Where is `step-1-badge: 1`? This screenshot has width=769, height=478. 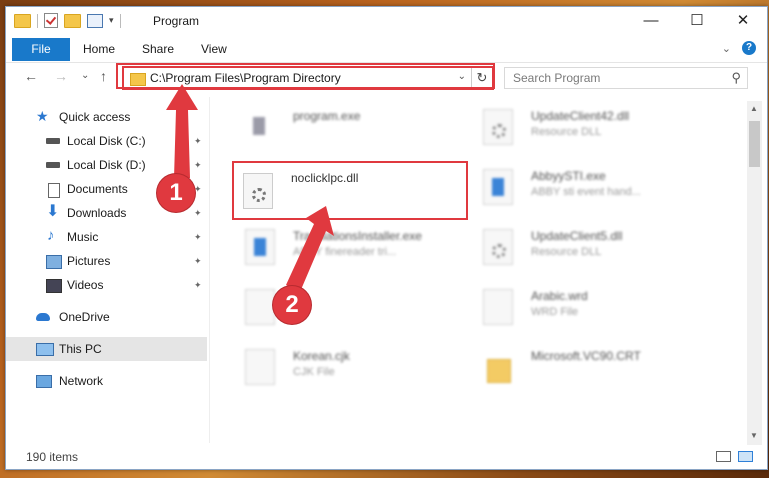 step-1-badge: 1 is located at coordinates (176, 193).